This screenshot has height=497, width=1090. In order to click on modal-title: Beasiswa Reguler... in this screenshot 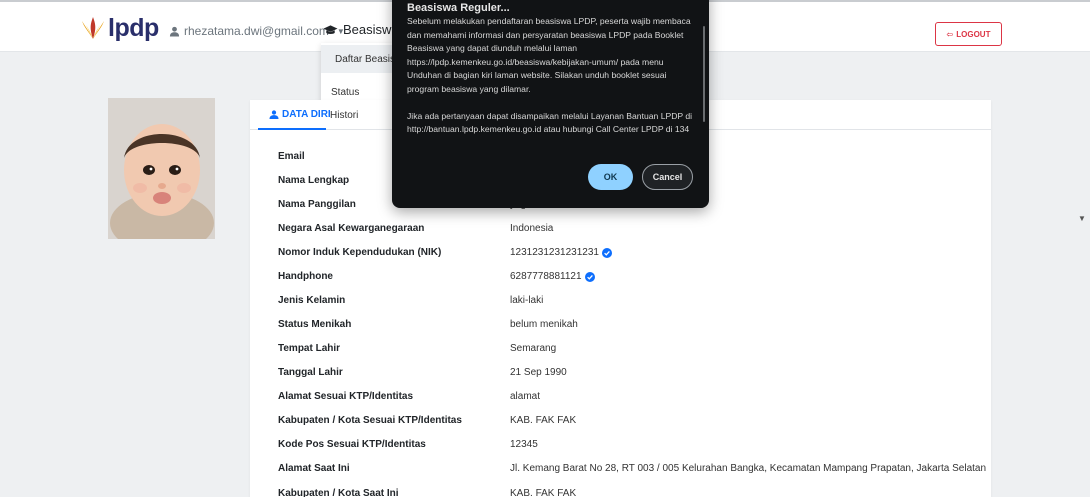, I will do `click(458, 8)`.